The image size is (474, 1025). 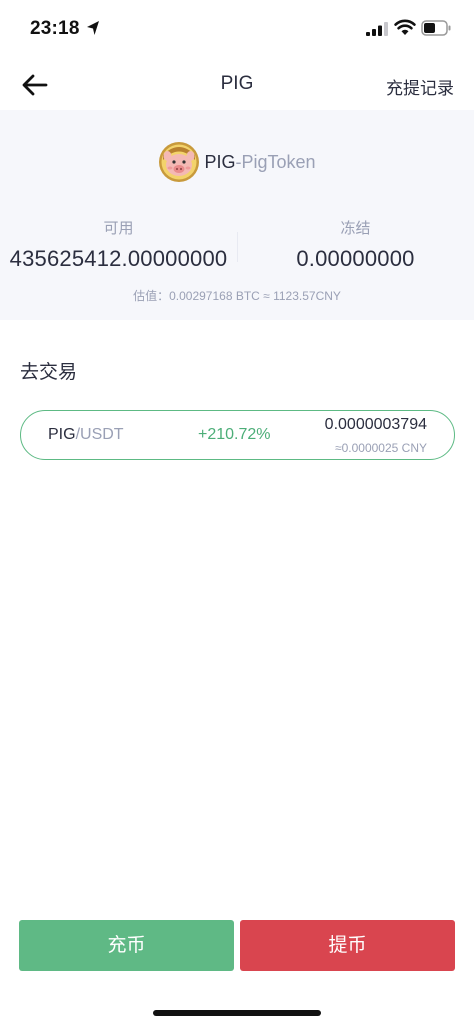 I want to click on location-arrow-icon, so click(x=93, y=28).